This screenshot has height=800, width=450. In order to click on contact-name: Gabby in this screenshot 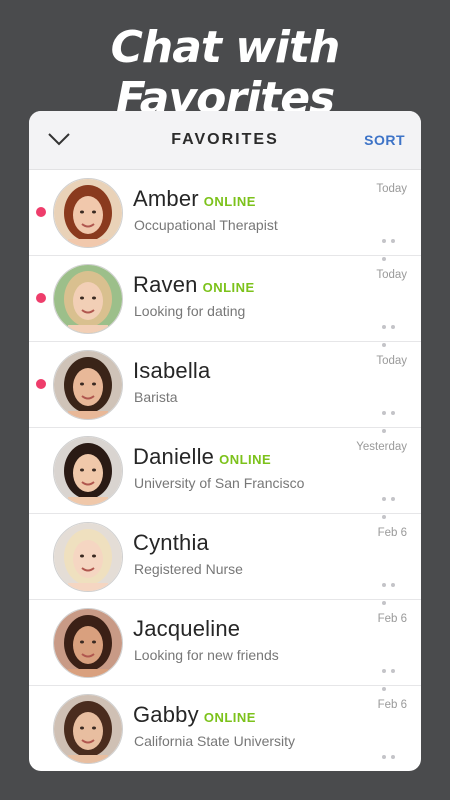, I will do `click(166, 714)`.